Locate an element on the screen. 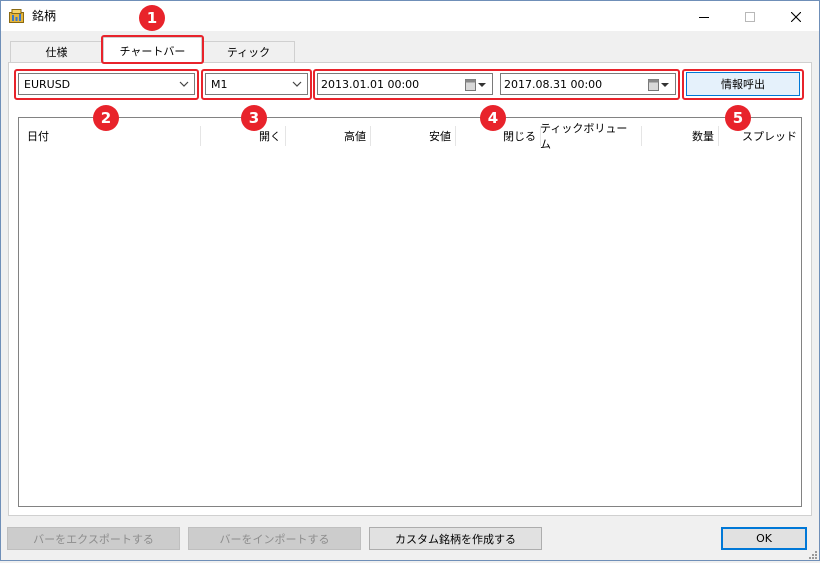 Image resolution: width=820 pixels, height=563 pixels. timeframe-value: M1 is located at coordinates (219, 84).